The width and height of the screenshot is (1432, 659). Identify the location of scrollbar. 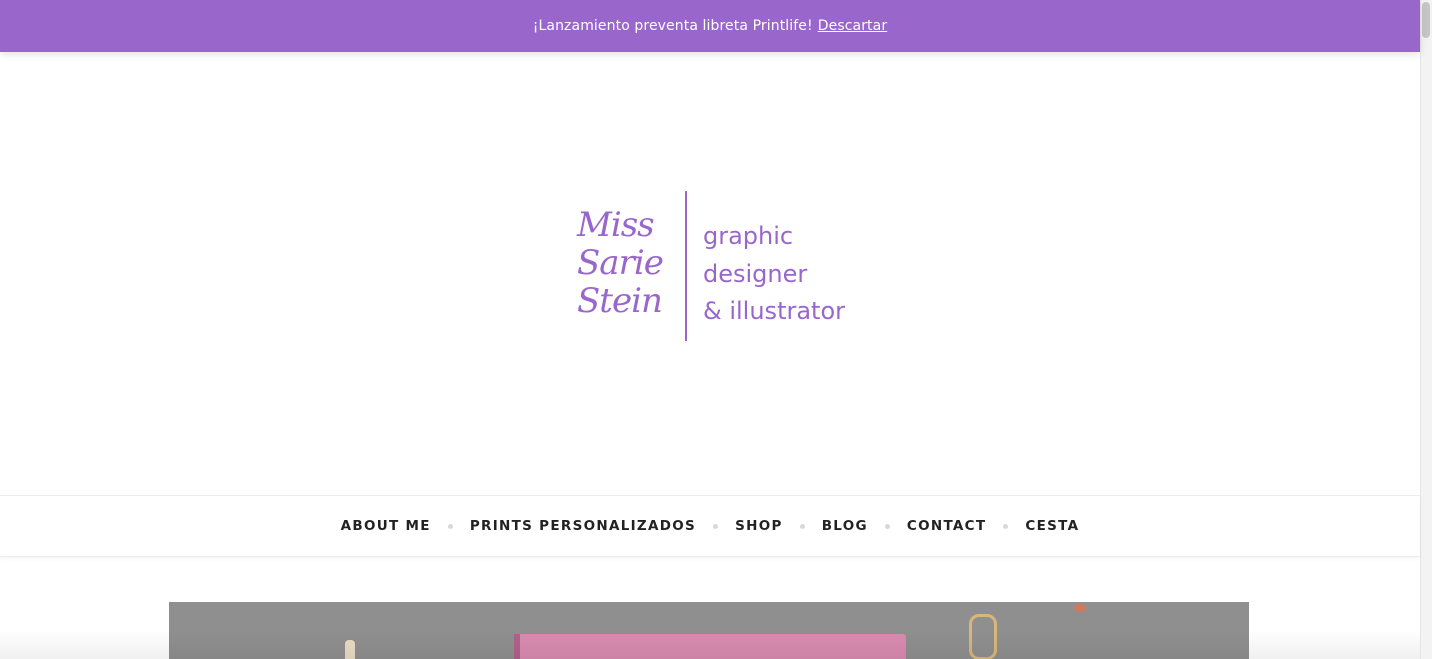
(1426, 329).